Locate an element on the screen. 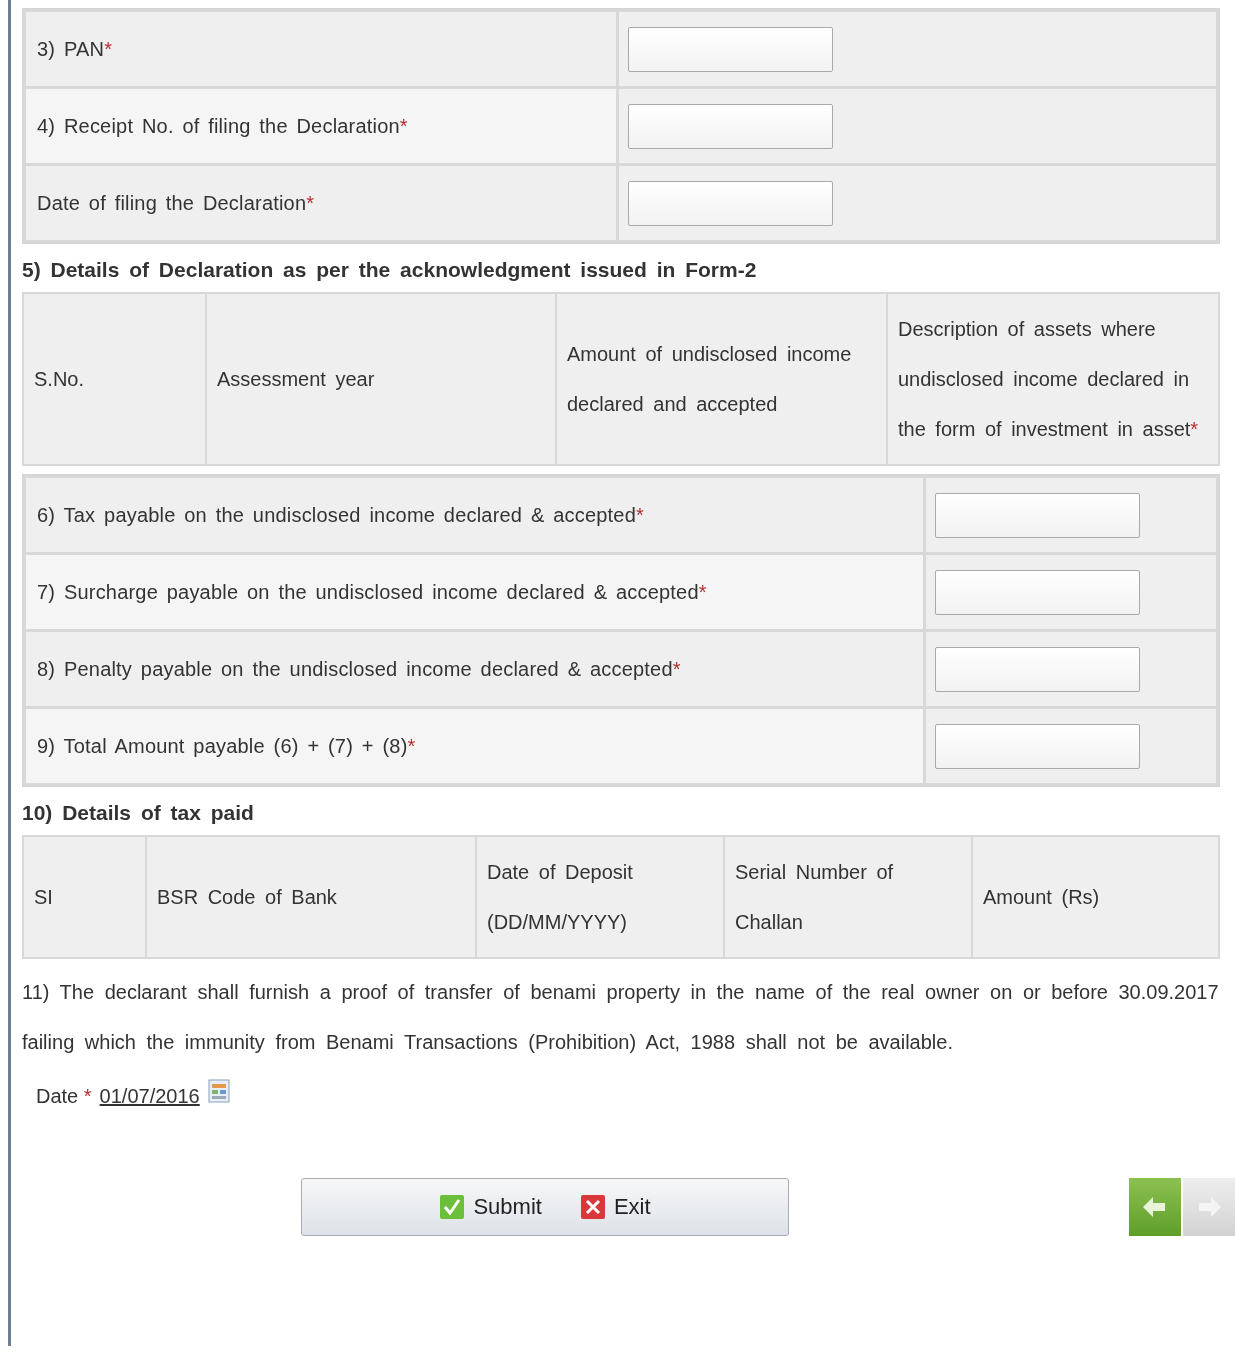 This screenshot has width=1235, height=1362. field-label: 7) Surcharge payable on the undisclosed income declared & accepted* is located at coordinates (474, 592).